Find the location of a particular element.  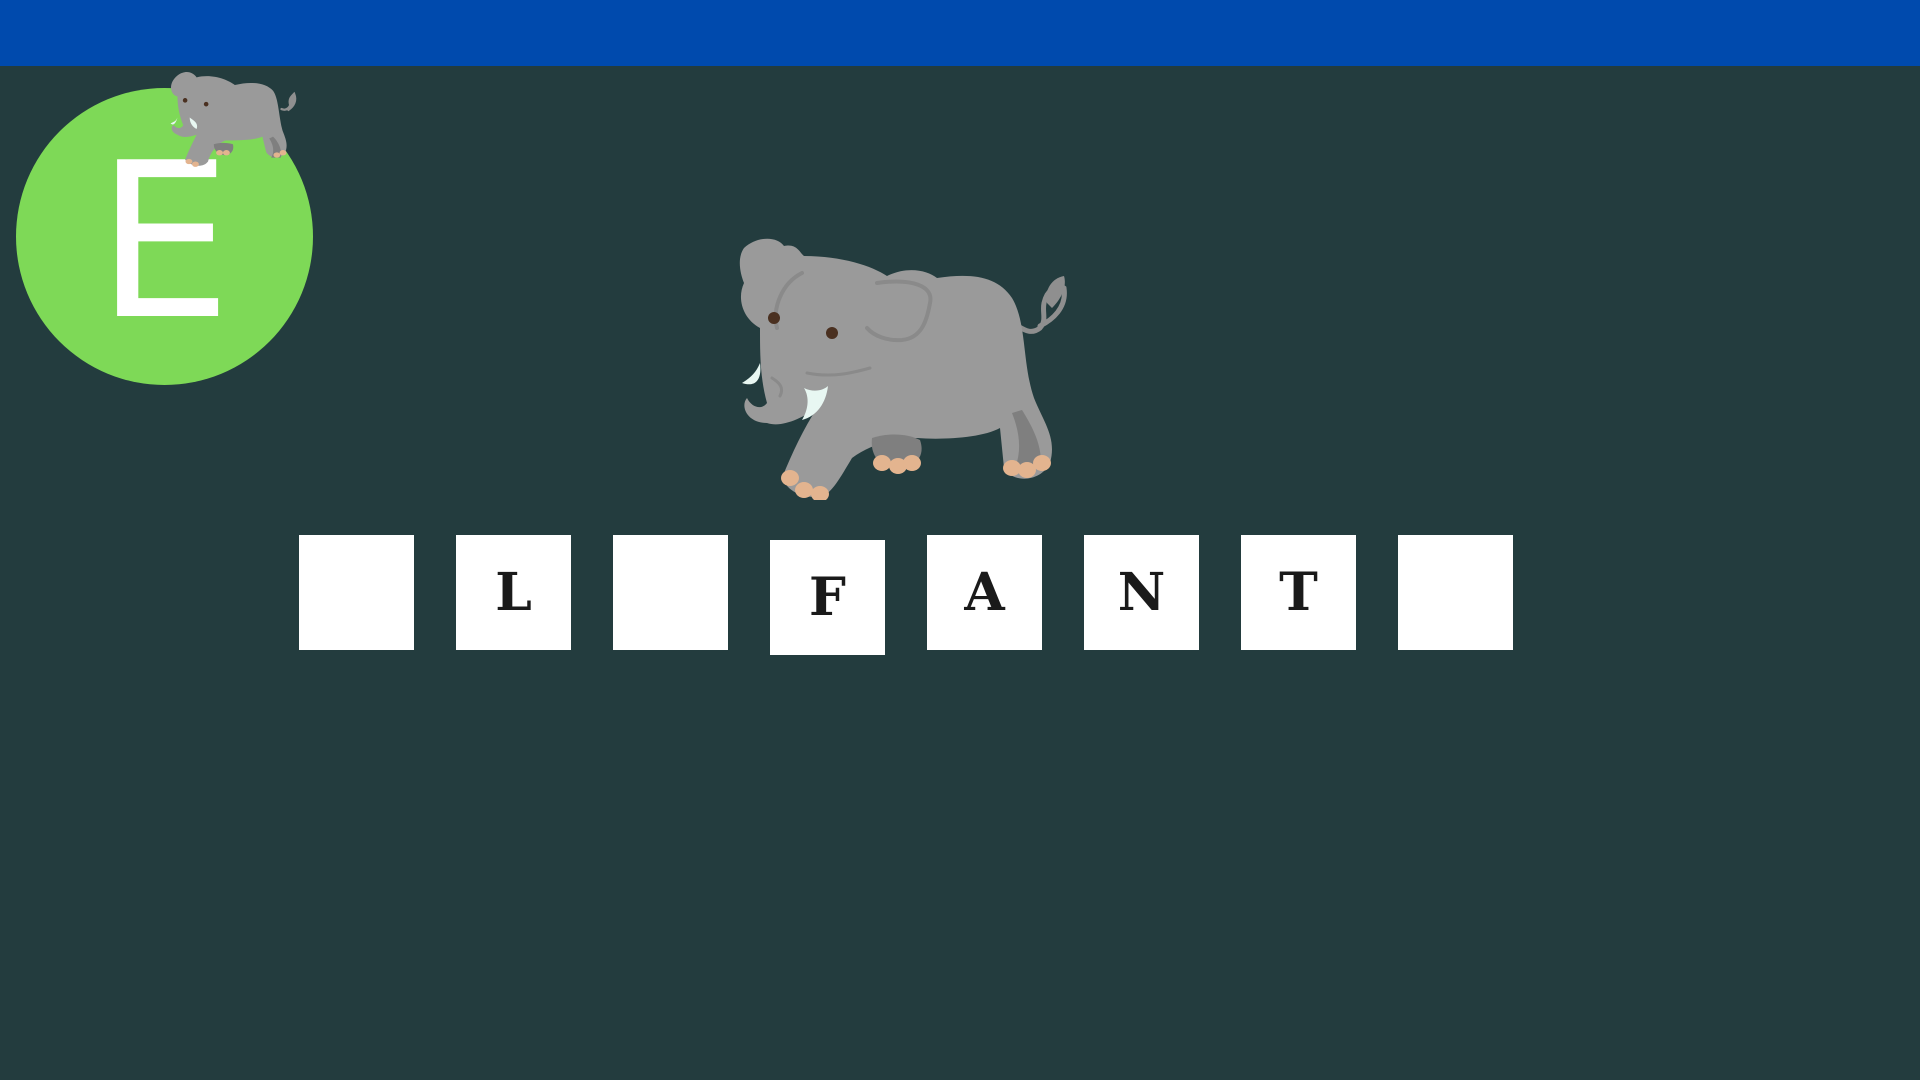

tile-letter: F is located at coordinates (827, 597).